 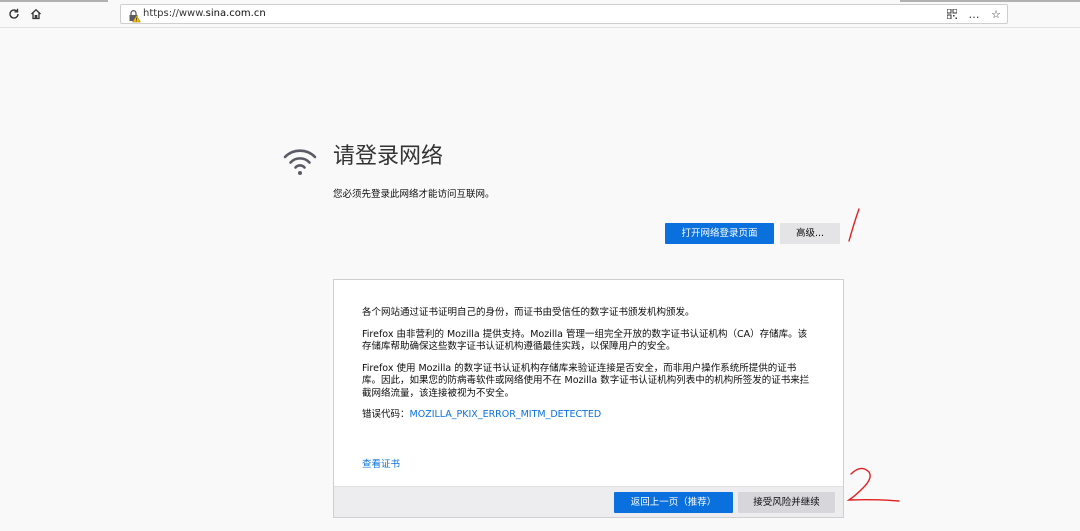 I want to click on reload-icon, so click(x=14, y=14).